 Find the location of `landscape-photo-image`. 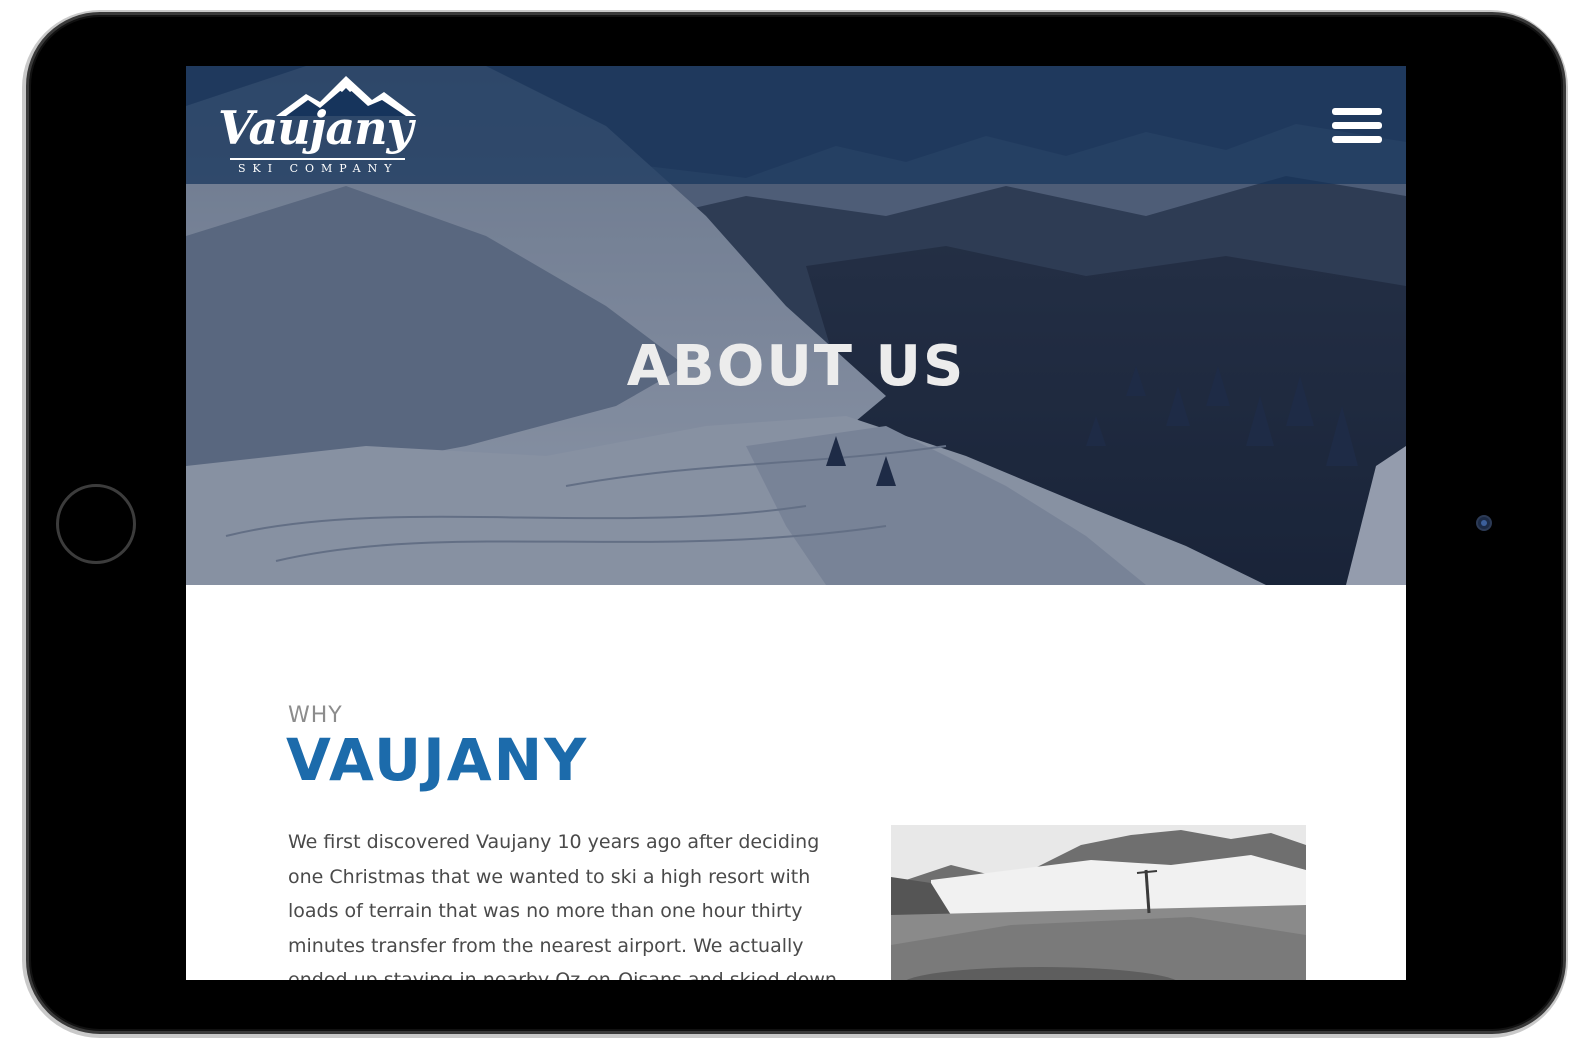

landscape-photo-image is located at coordinates (1098, 902).